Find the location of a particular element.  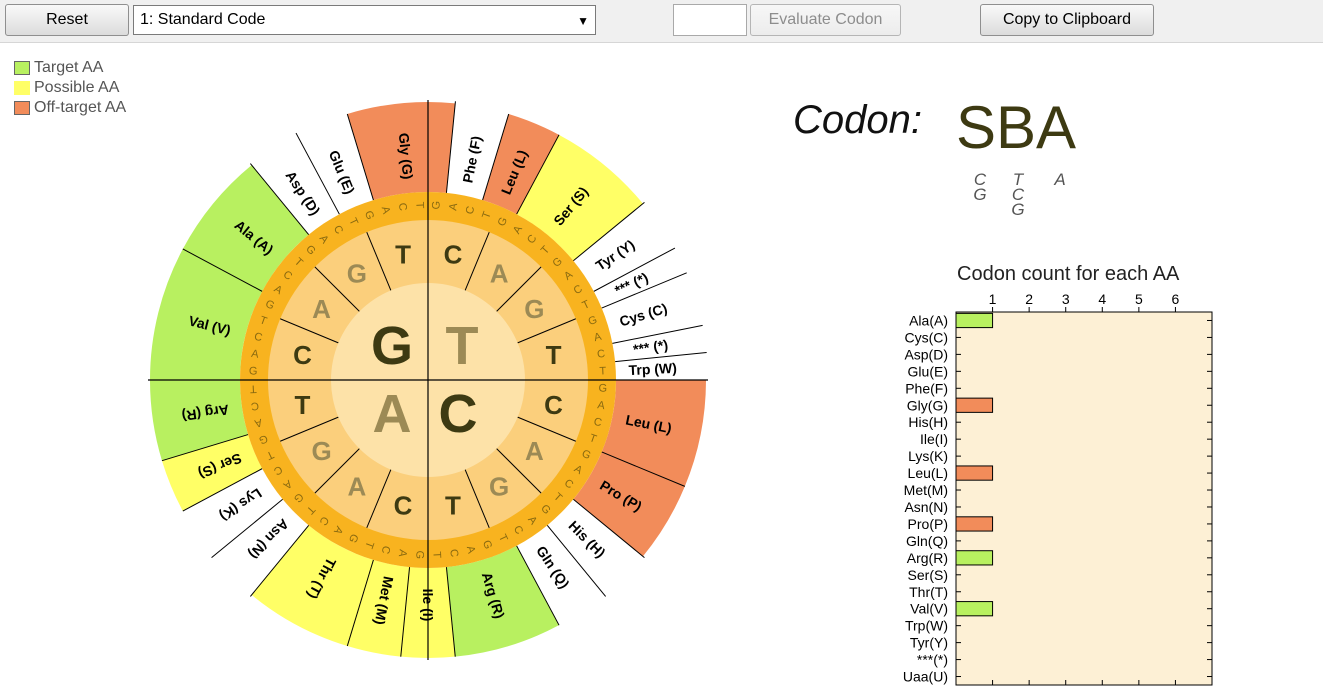

y-tick-label: Asp(D) is located at coordinates (926, 354).